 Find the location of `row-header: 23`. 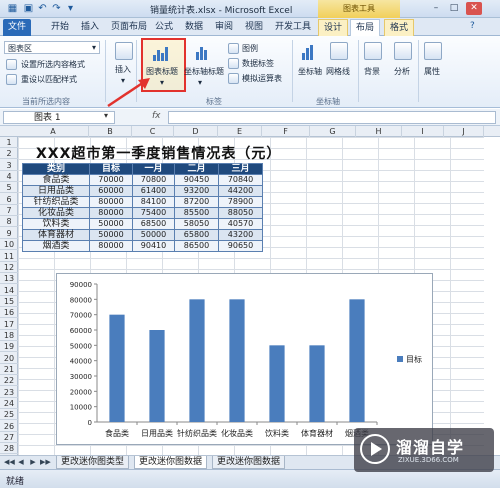

row-header: 23 is located at coordinates (9, 392).